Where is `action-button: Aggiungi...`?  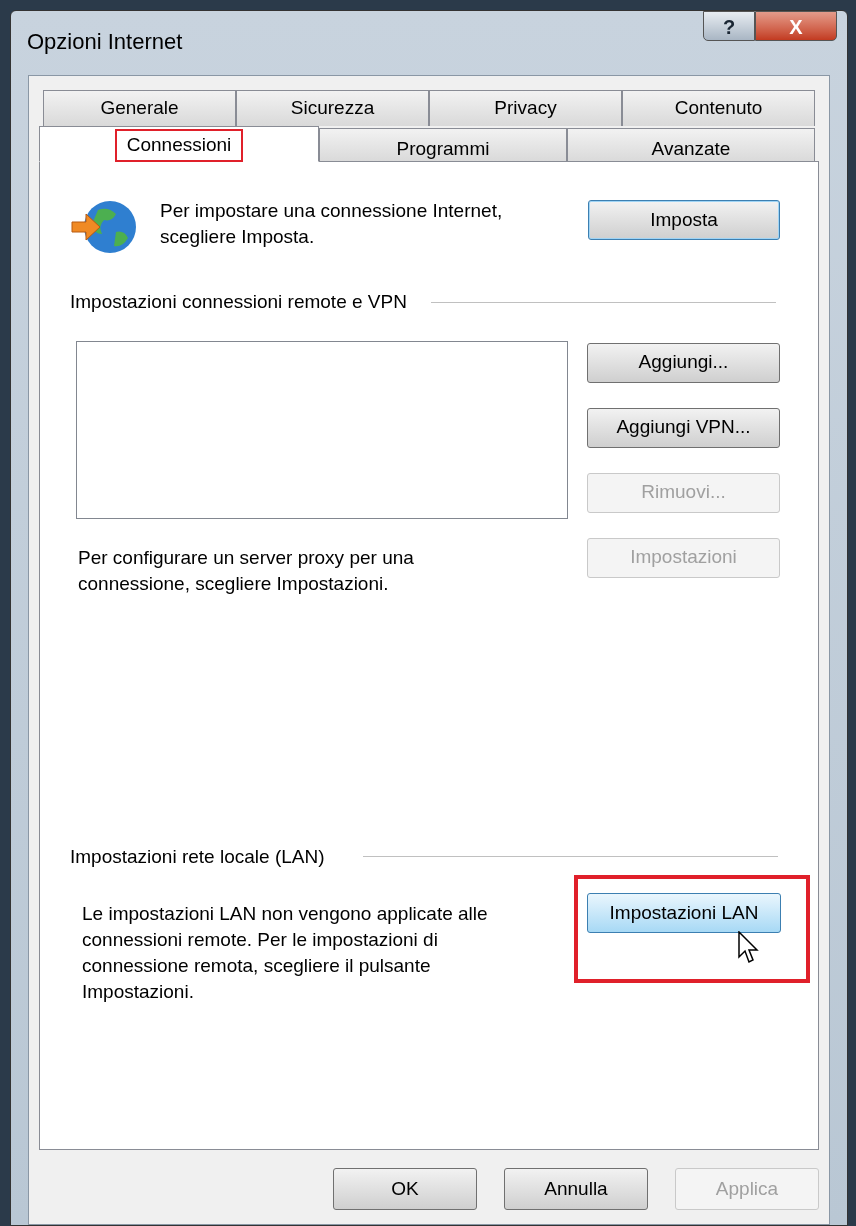
action-button: Aggiungi... is located at coordinates (683, 362).